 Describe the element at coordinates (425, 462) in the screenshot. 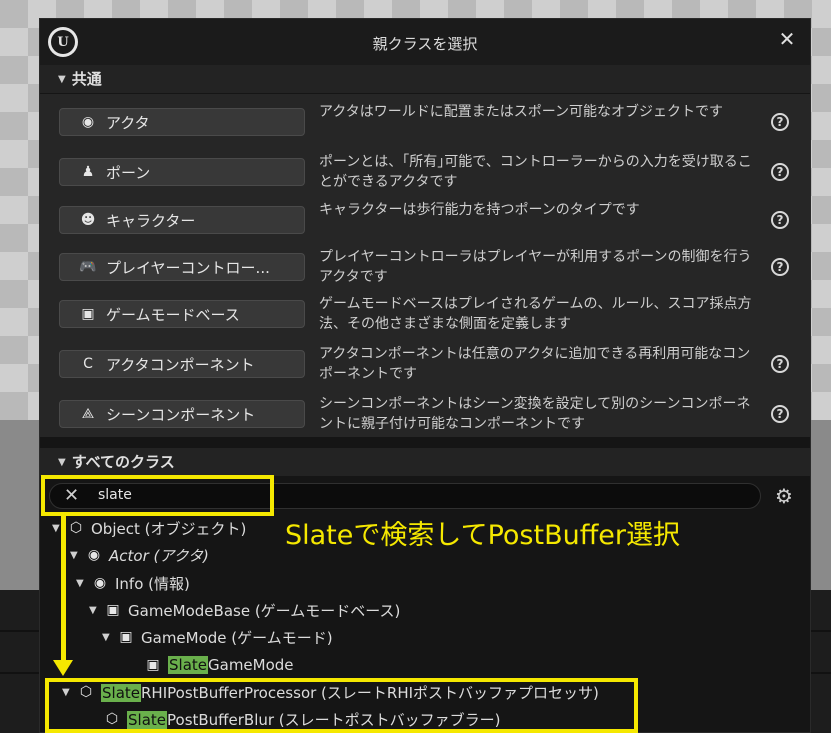

I see `section-header-all-classes: ▼ すべてのクラス` at that location.